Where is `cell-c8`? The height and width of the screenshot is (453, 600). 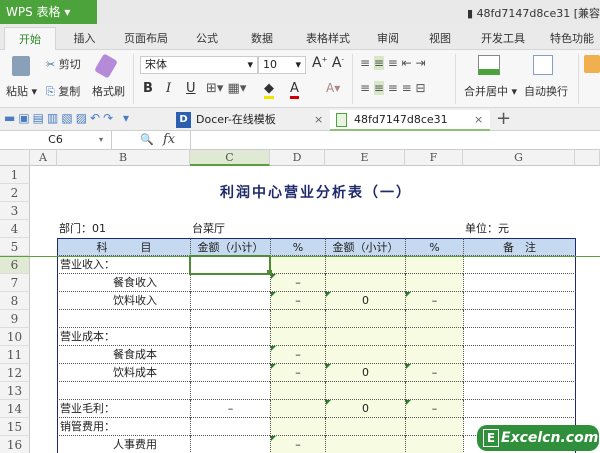 cell-c8 is located at coordinates (230, 301).